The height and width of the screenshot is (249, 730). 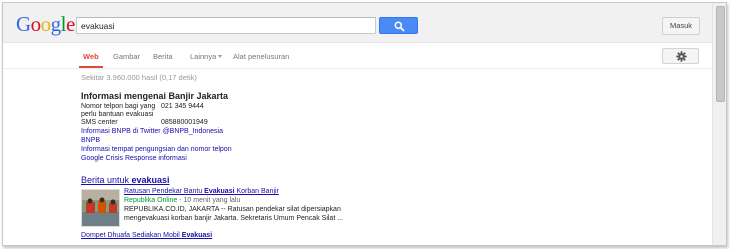 What do you see at coordinates (70, 24) in the screenshot?
I see `logo-letter-e: e` at bounding box center [70, 24].